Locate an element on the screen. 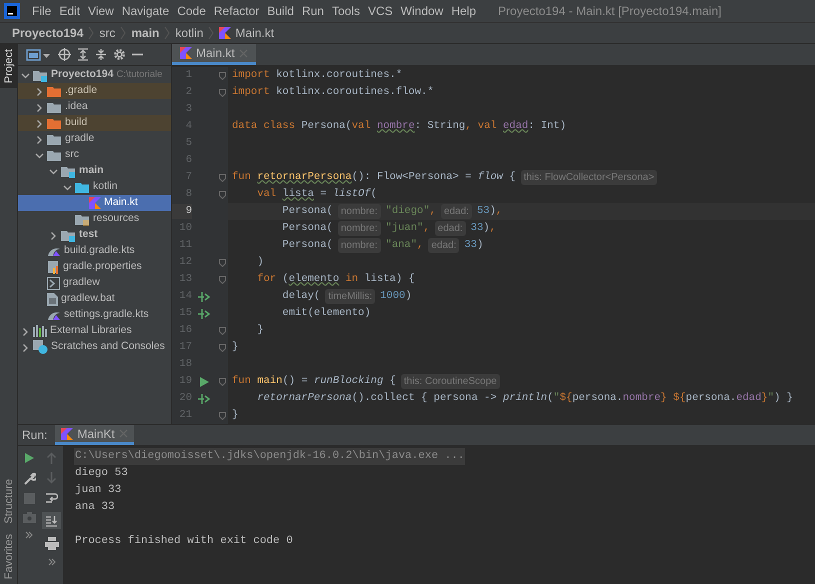 This screenshot has width=815, height=584. breadcrumb: Proyecto194 is located at coordinates (48, 33).